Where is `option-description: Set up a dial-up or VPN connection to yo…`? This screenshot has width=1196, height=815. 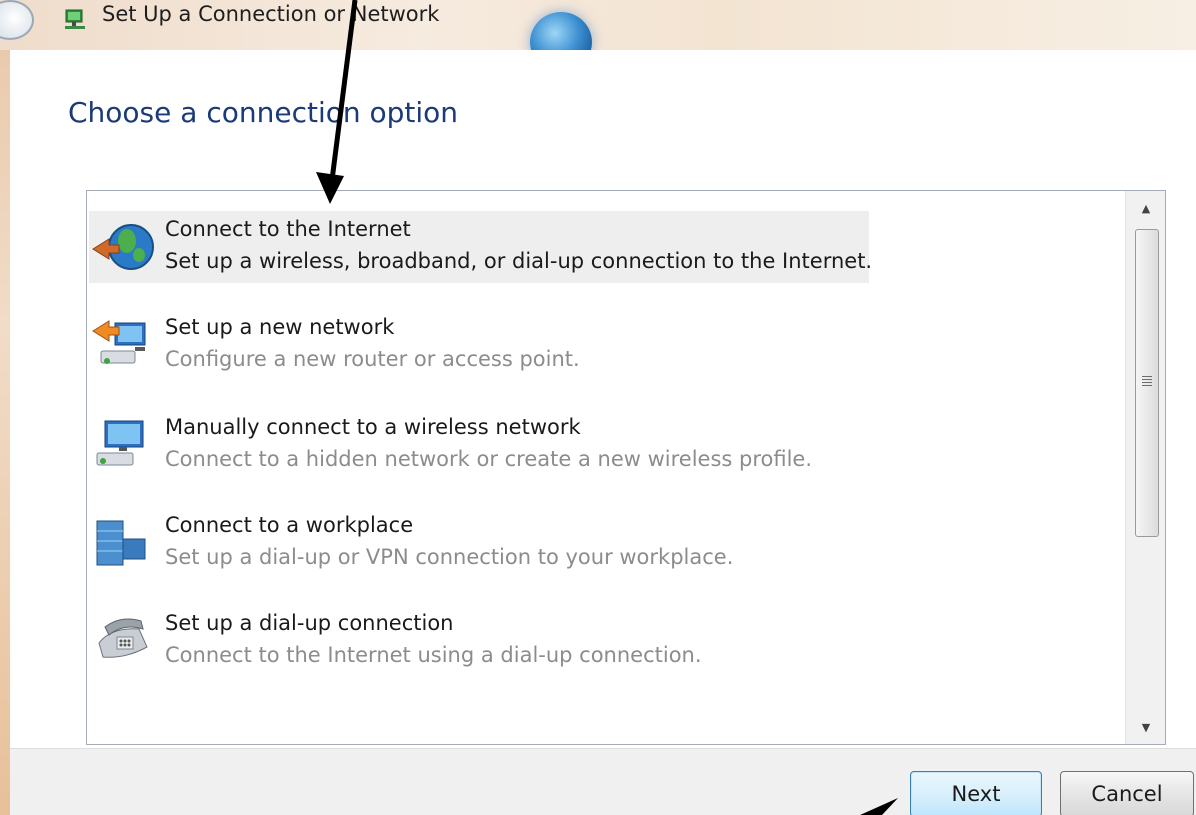 option-description: Set up a dial-up or VPN connection to yo… is located at coordinates (449, 557).